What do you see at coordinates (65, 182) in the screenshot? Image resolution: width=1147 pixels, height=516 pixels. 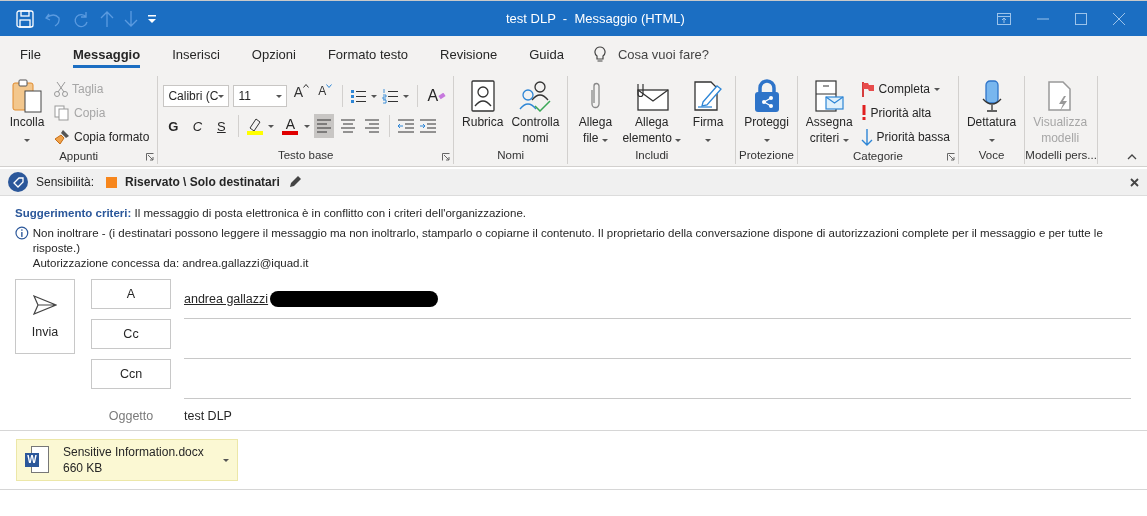 I see `sensitivity-label: Sensibilità:` at bounding box center [65, 182].